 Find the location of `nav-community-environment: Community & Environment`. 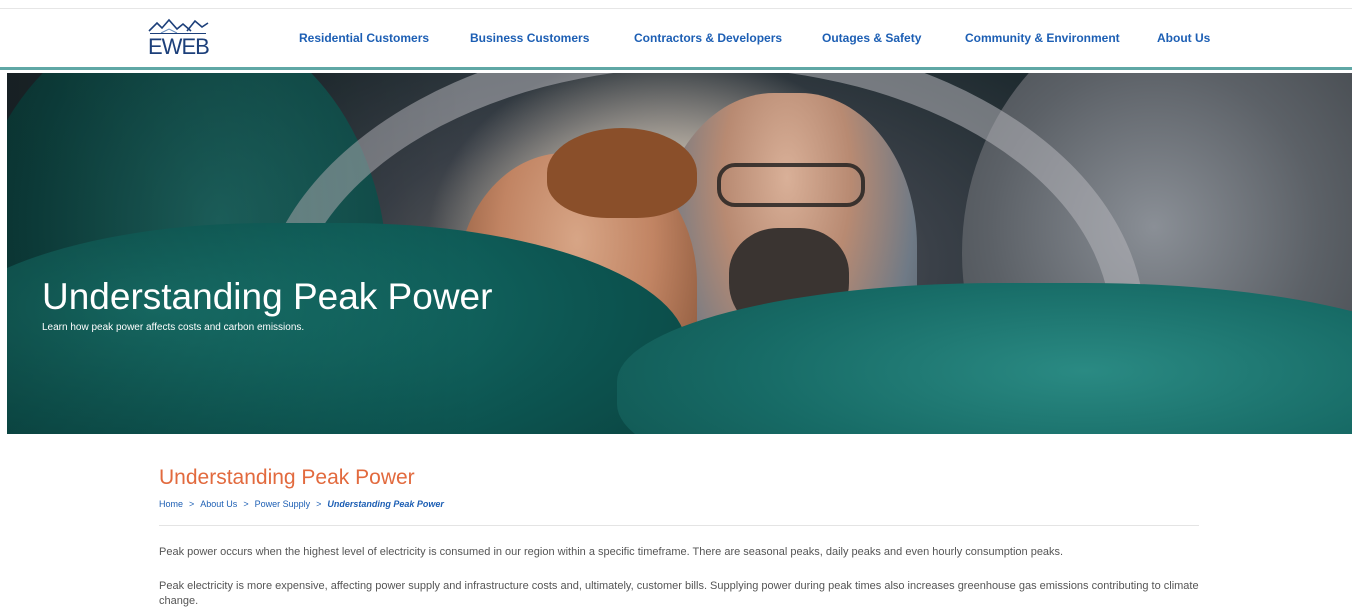

nav-community-environment: Community & Environment is located at coordinates (1042, 38).